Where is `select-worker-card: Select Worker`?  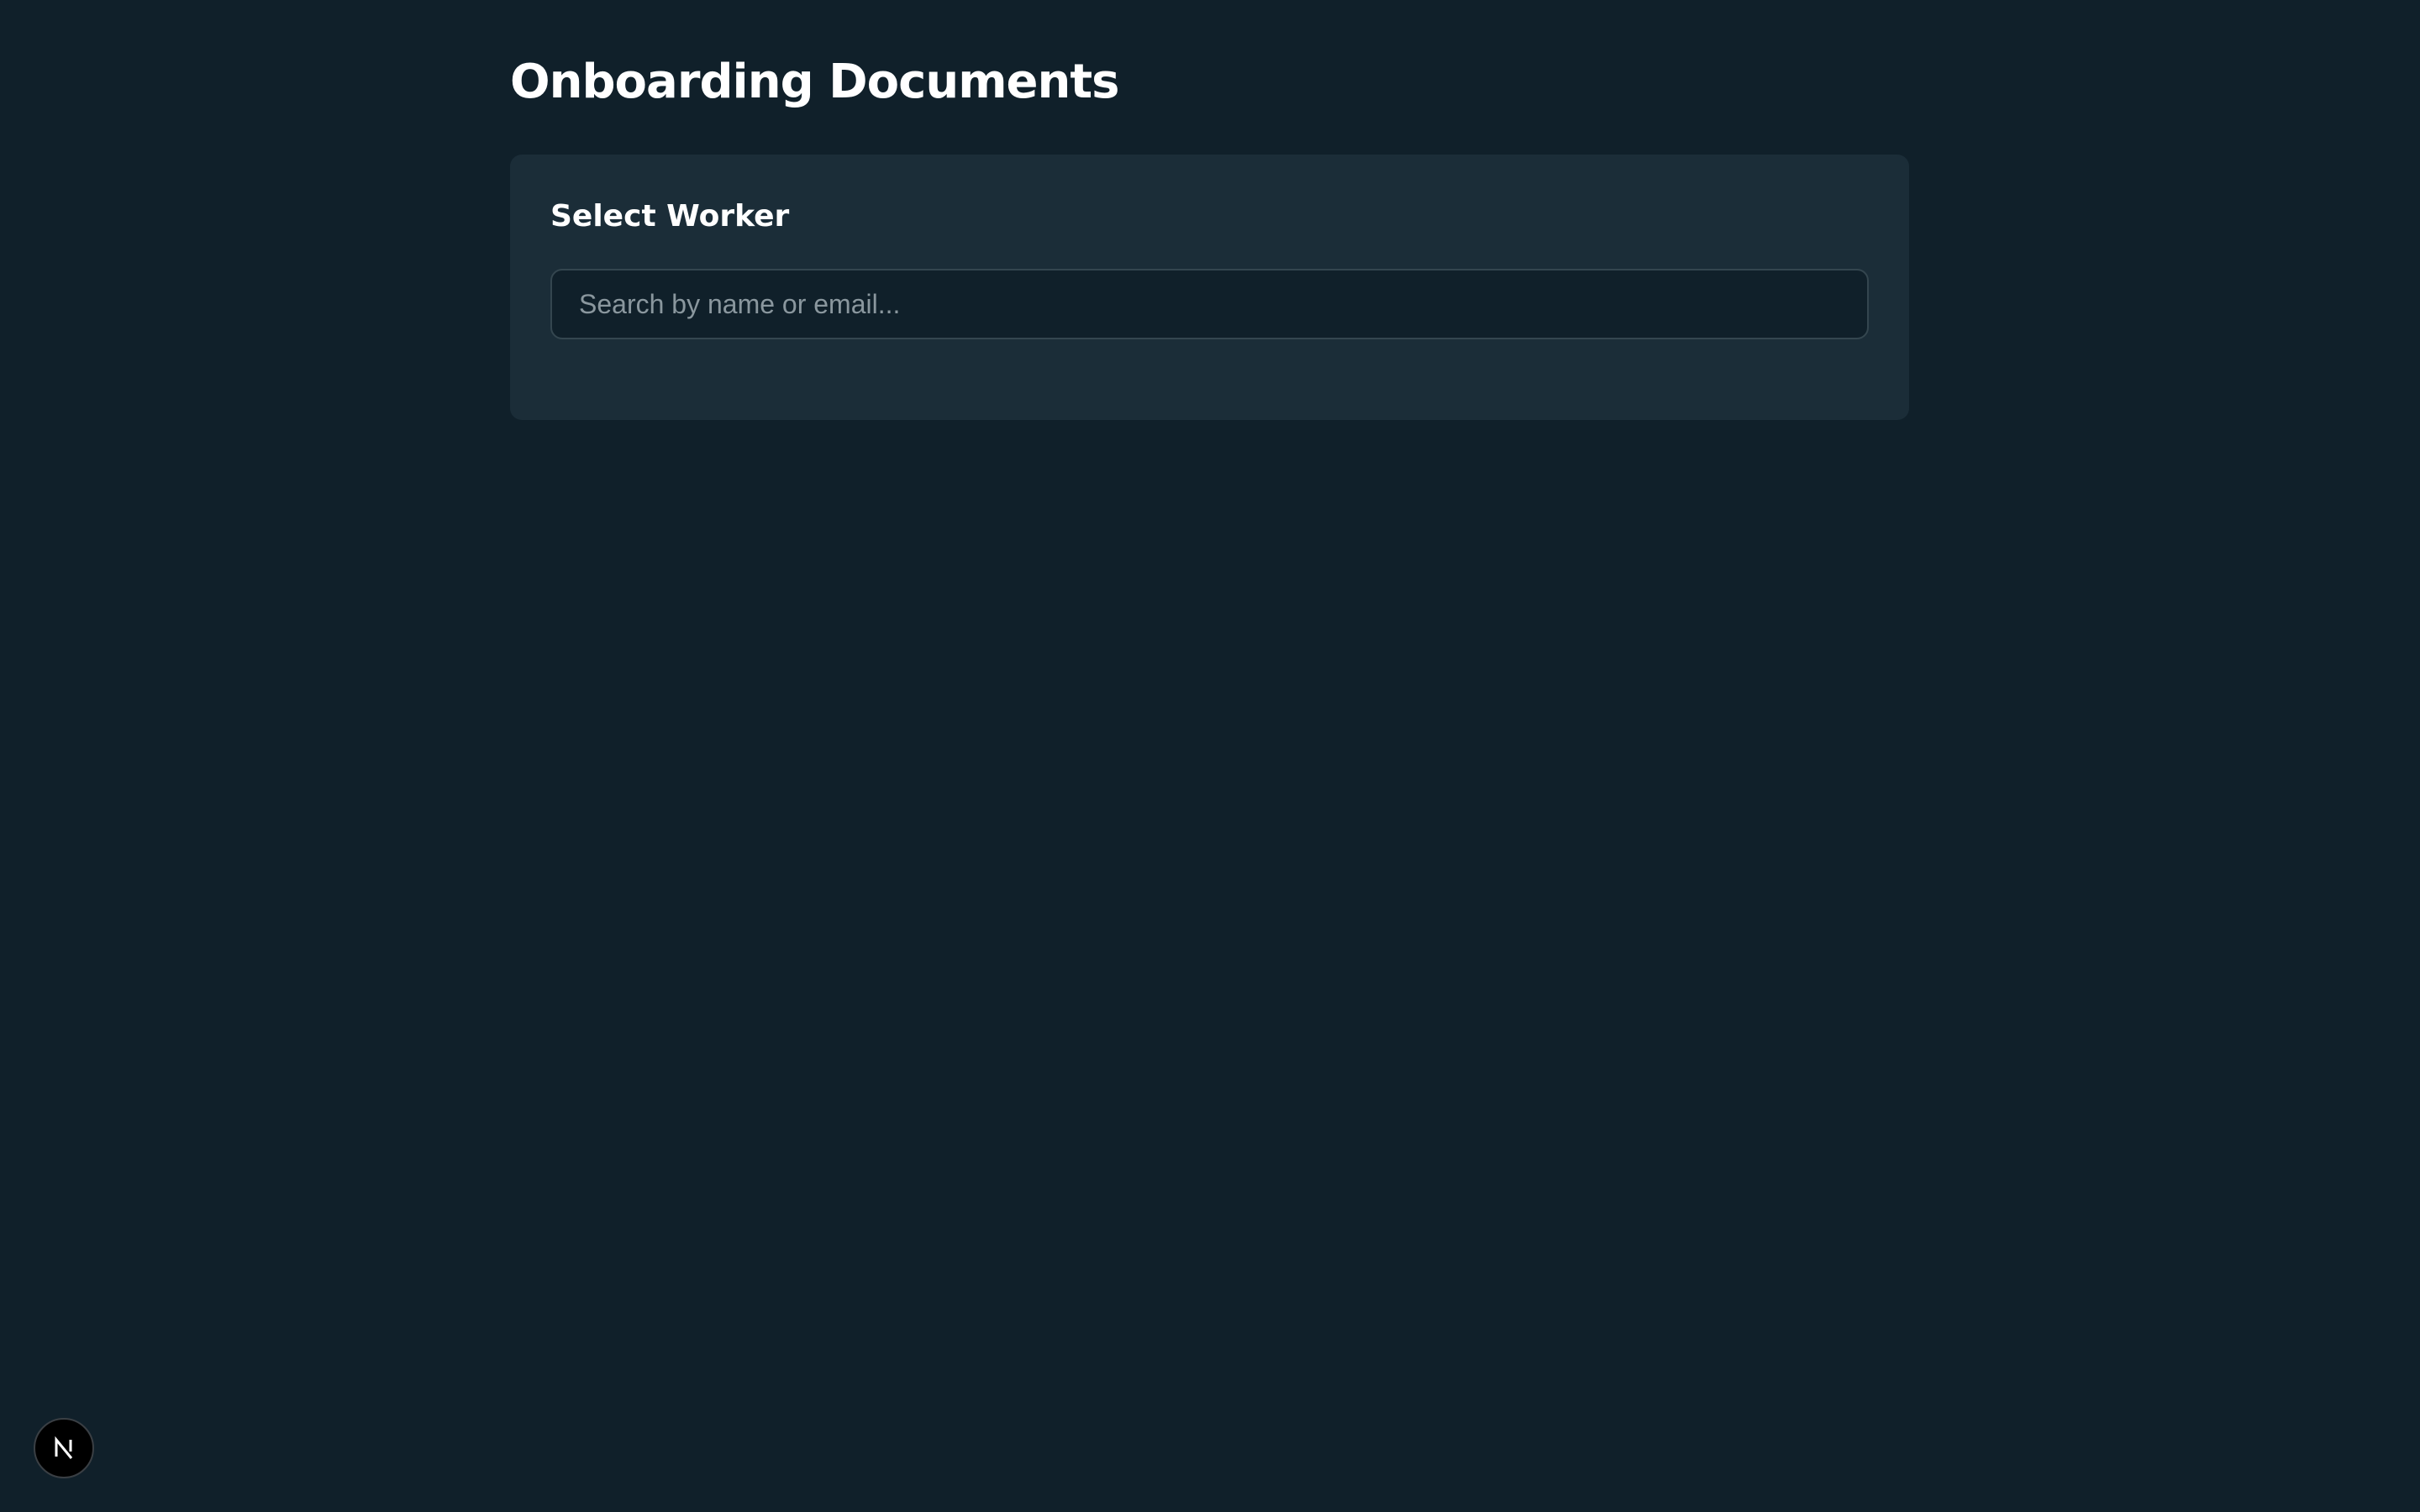 select-worker-card: Select Worker is located at coordinates (1209, 287).